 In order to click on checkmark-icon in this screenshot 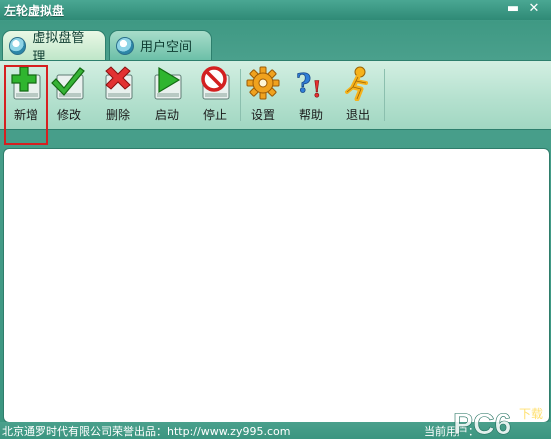, I will do `click(68, 83)`.